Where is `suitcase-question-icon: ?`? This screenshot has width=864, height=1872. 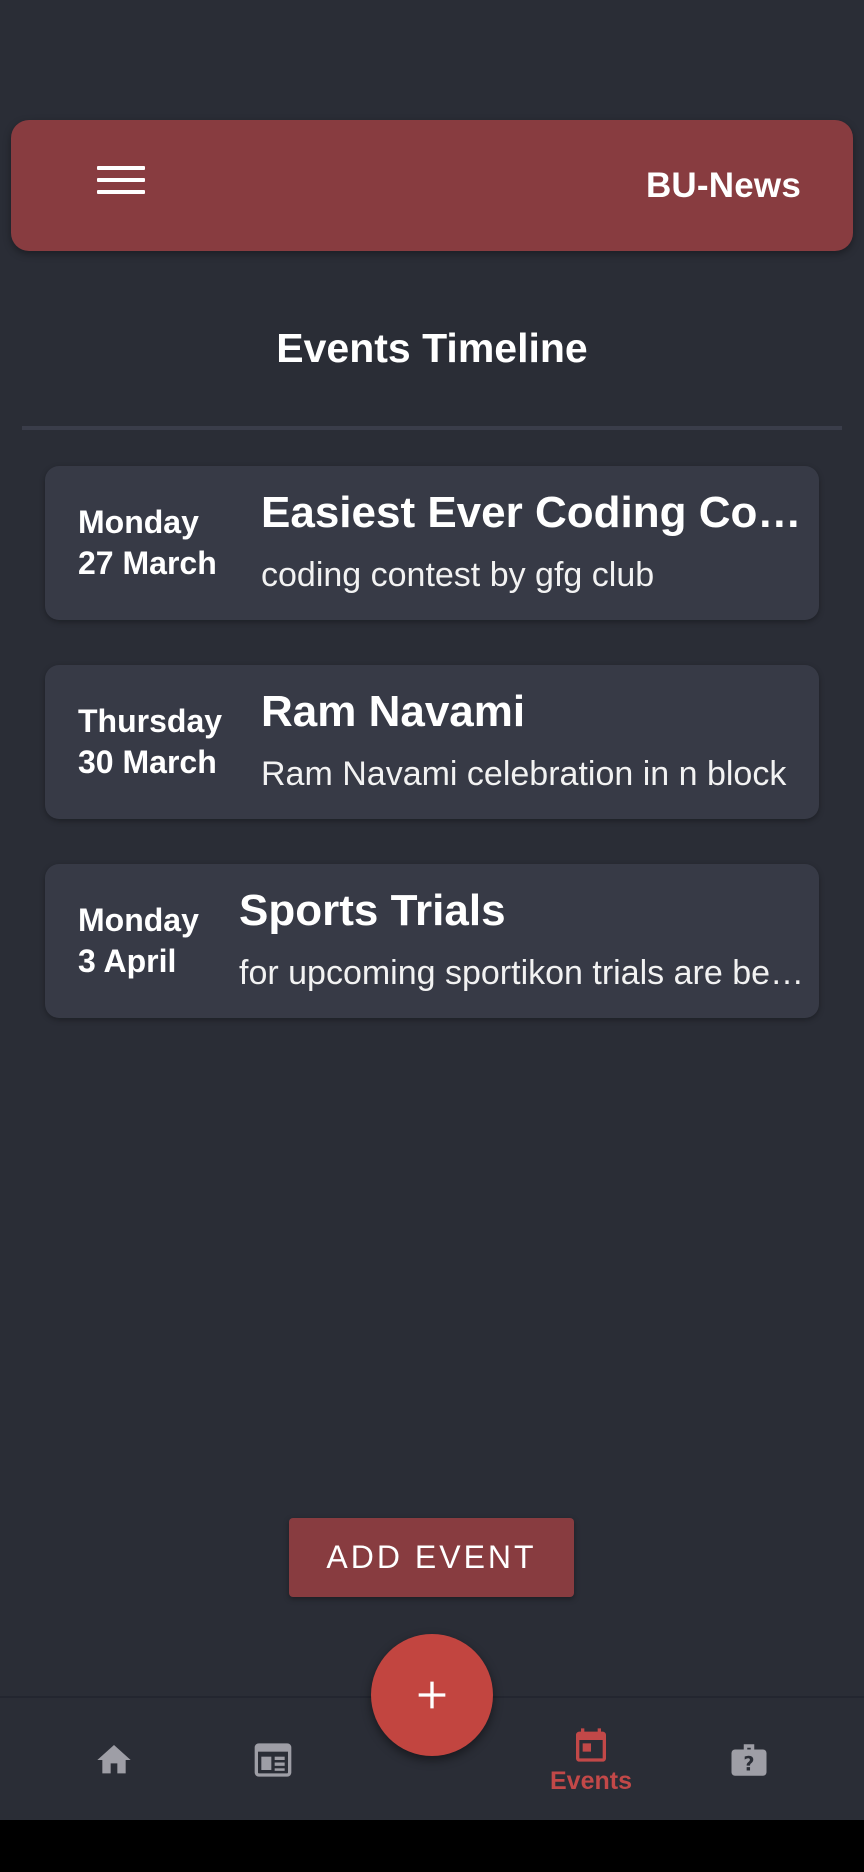
suitcase-question-icon: ? is located at coordinates (749, 1760).